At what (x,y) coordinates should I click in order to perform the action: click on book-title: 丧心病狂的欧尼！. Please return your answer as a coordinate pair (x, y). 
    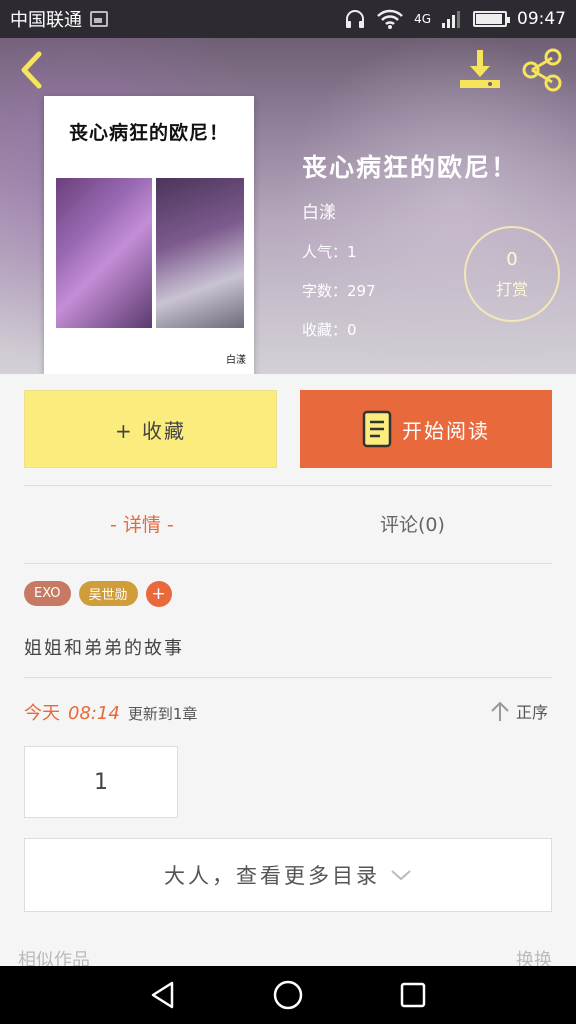
    Looking at the image, I should click on (410, 167).